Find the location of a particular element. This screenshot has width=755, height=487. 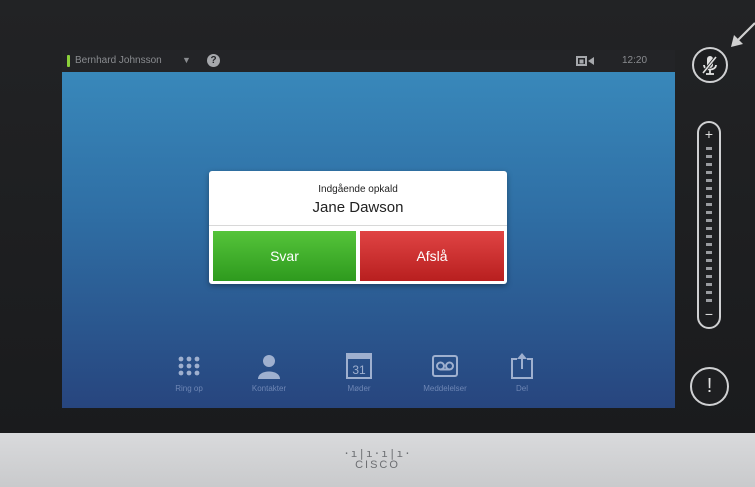

cisco-logo: ·ı|ı·ı|ı· CISCO is located at coordinates (377, 459).